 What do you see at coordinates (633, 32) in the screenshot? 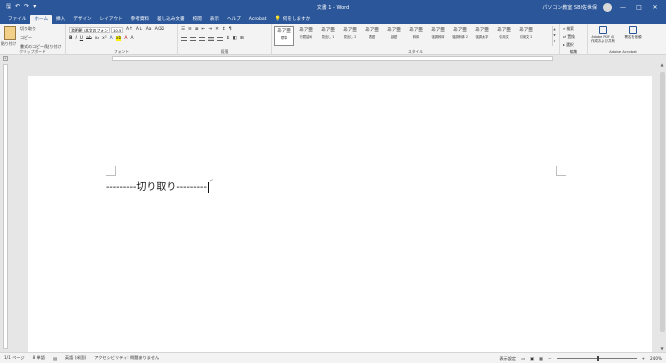
I see `request-sign-button: 署名を依頼` at bounding box center [633, 32].